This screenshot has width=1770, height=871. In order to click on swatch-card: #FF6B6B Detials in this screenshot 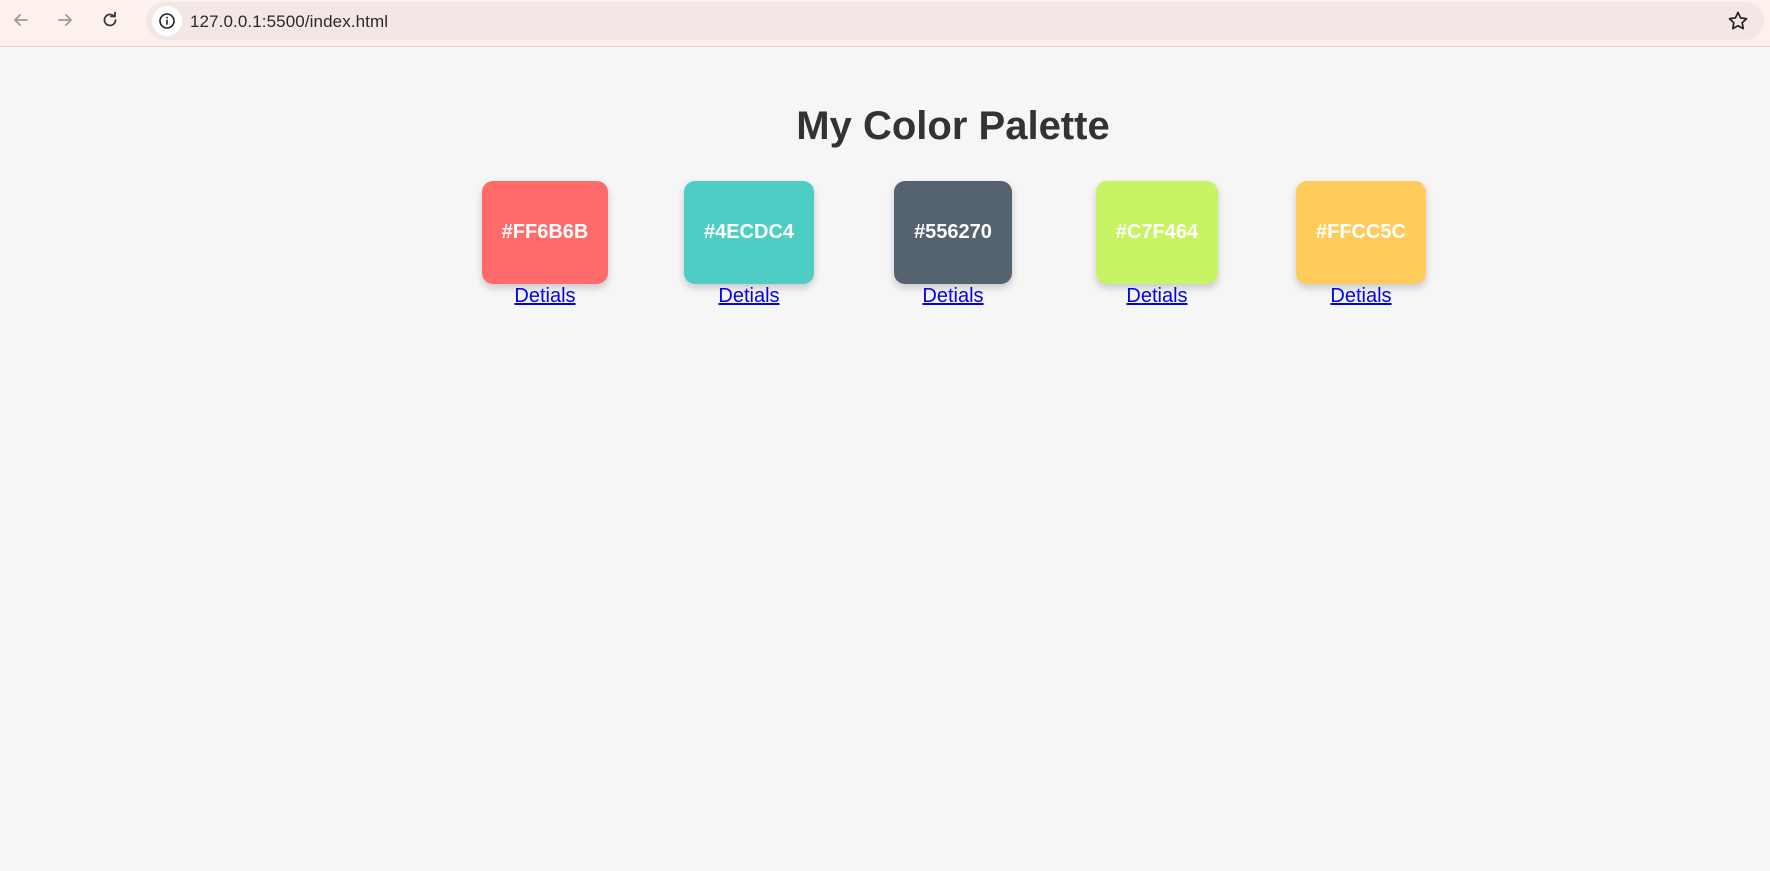, I will do `click(545, 244)`.